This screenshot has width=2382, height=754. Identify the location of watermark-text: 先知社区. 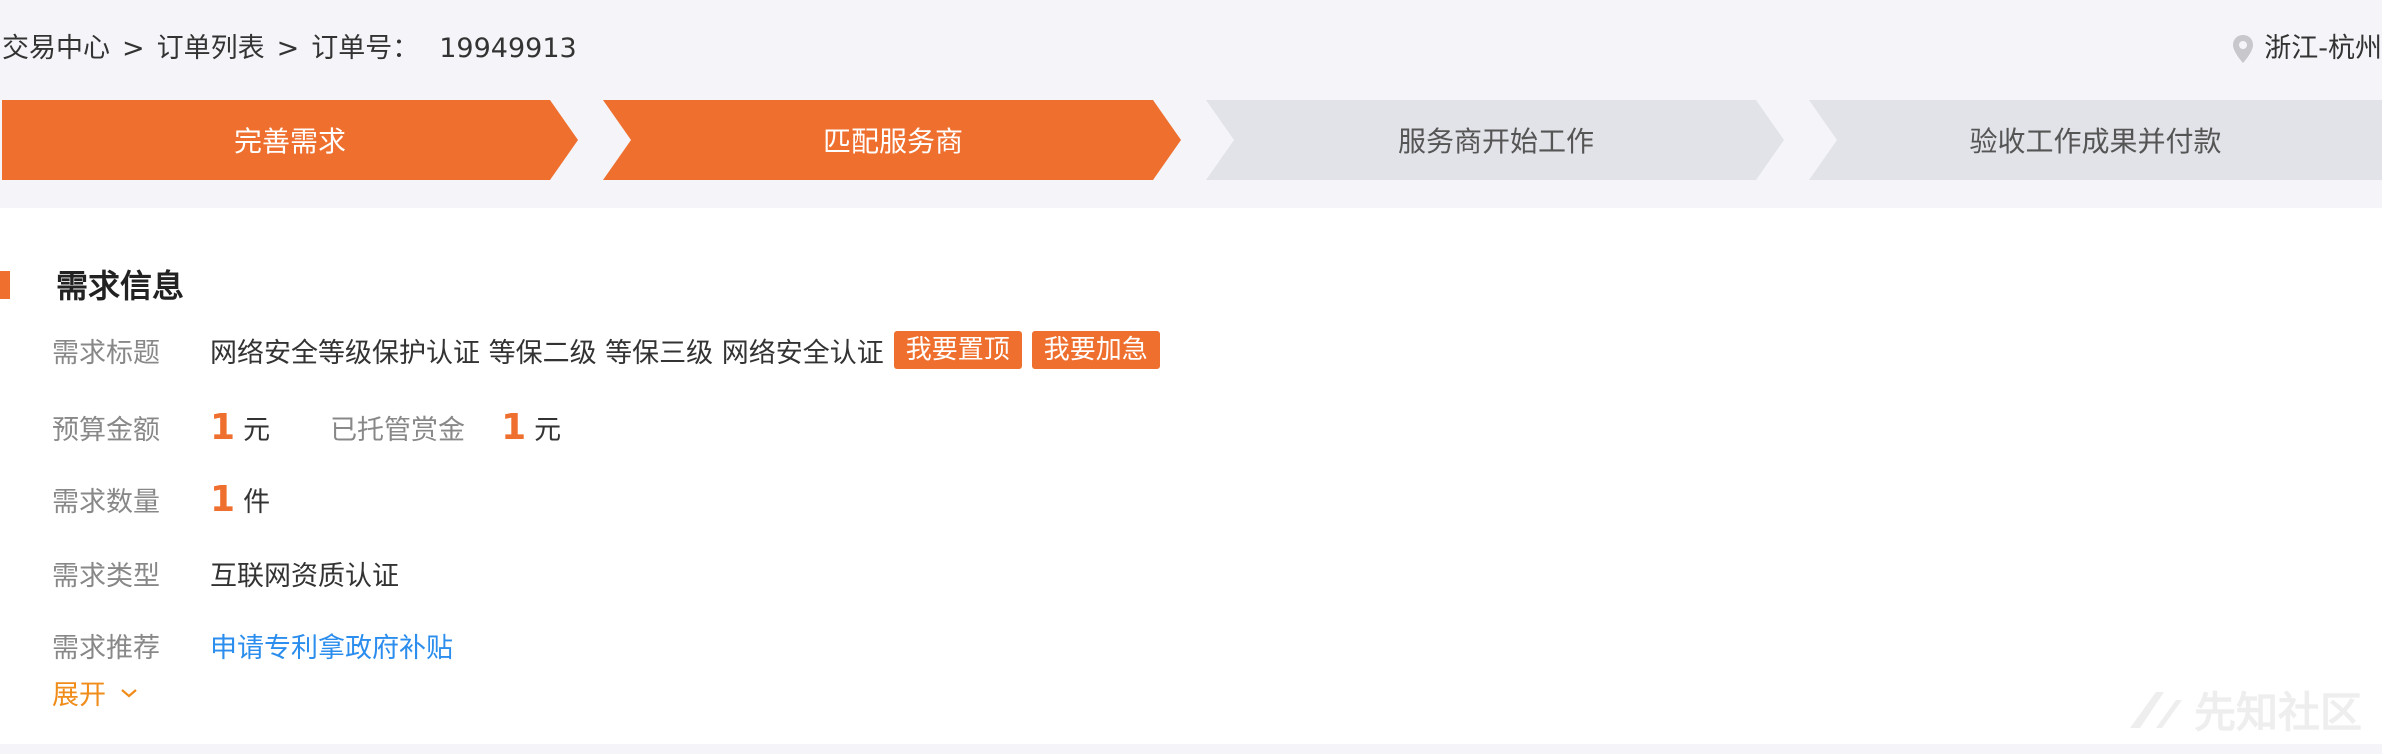
(2277, 712).